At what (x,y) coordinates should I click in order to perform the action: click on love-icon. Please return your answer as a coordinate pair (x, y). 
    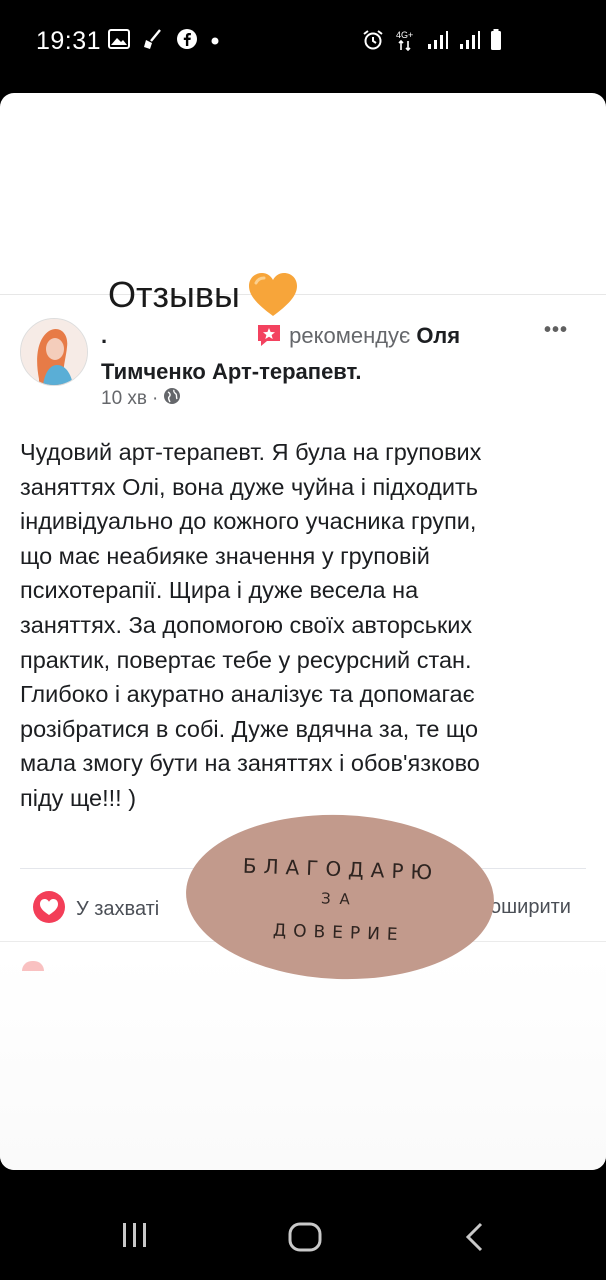
    Looking at the image, I should click on (49, 909).